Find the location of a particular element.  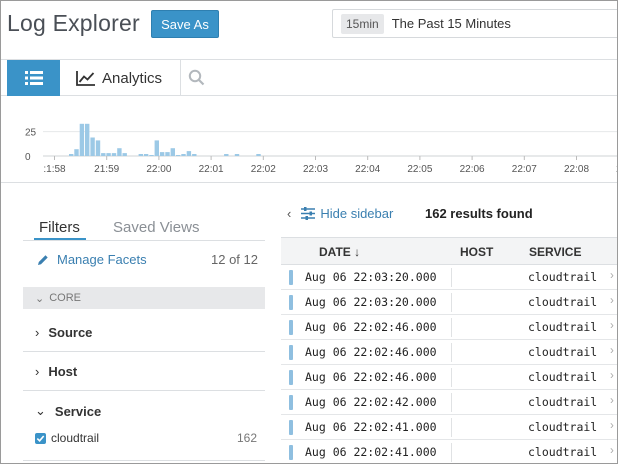

checkbox is located at coordinates (40, 438).